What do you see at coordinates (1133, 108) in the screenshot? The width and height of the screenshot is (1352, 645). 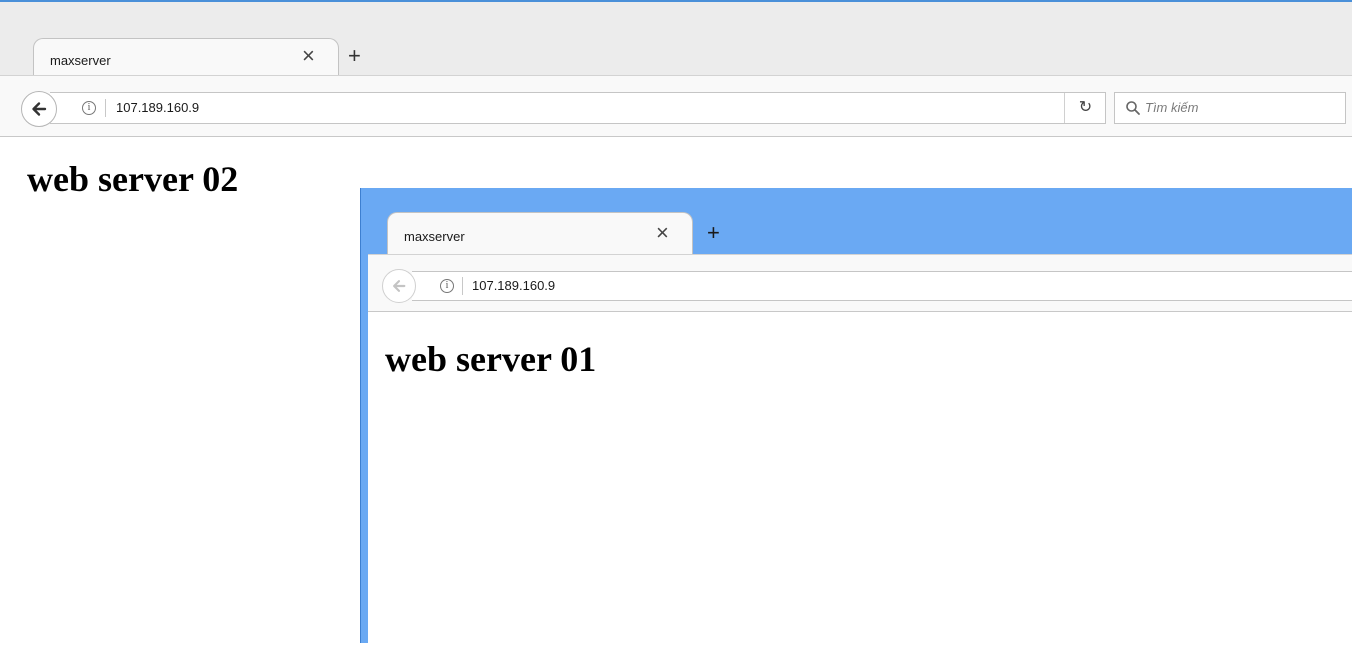 I see `search-icon` at bounding box center [1133, 108].